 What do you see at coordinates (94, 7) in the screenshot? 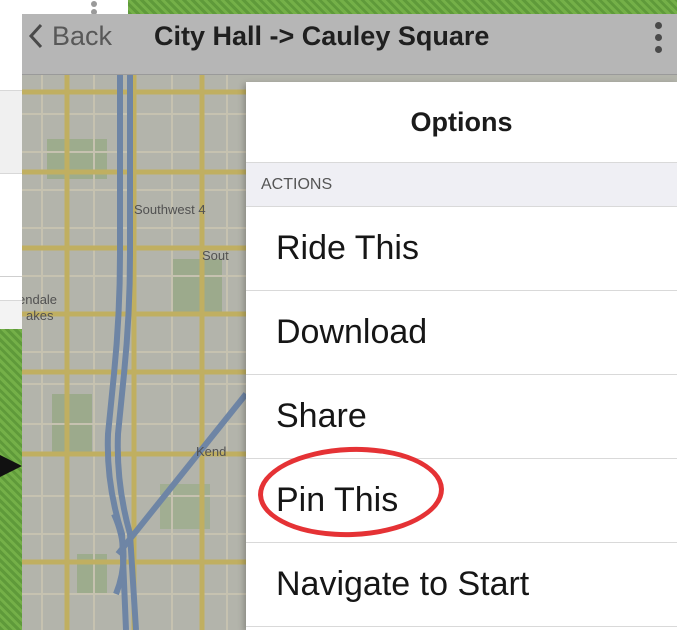
I see `backdrop-dots` at bounding box center [94, 7].